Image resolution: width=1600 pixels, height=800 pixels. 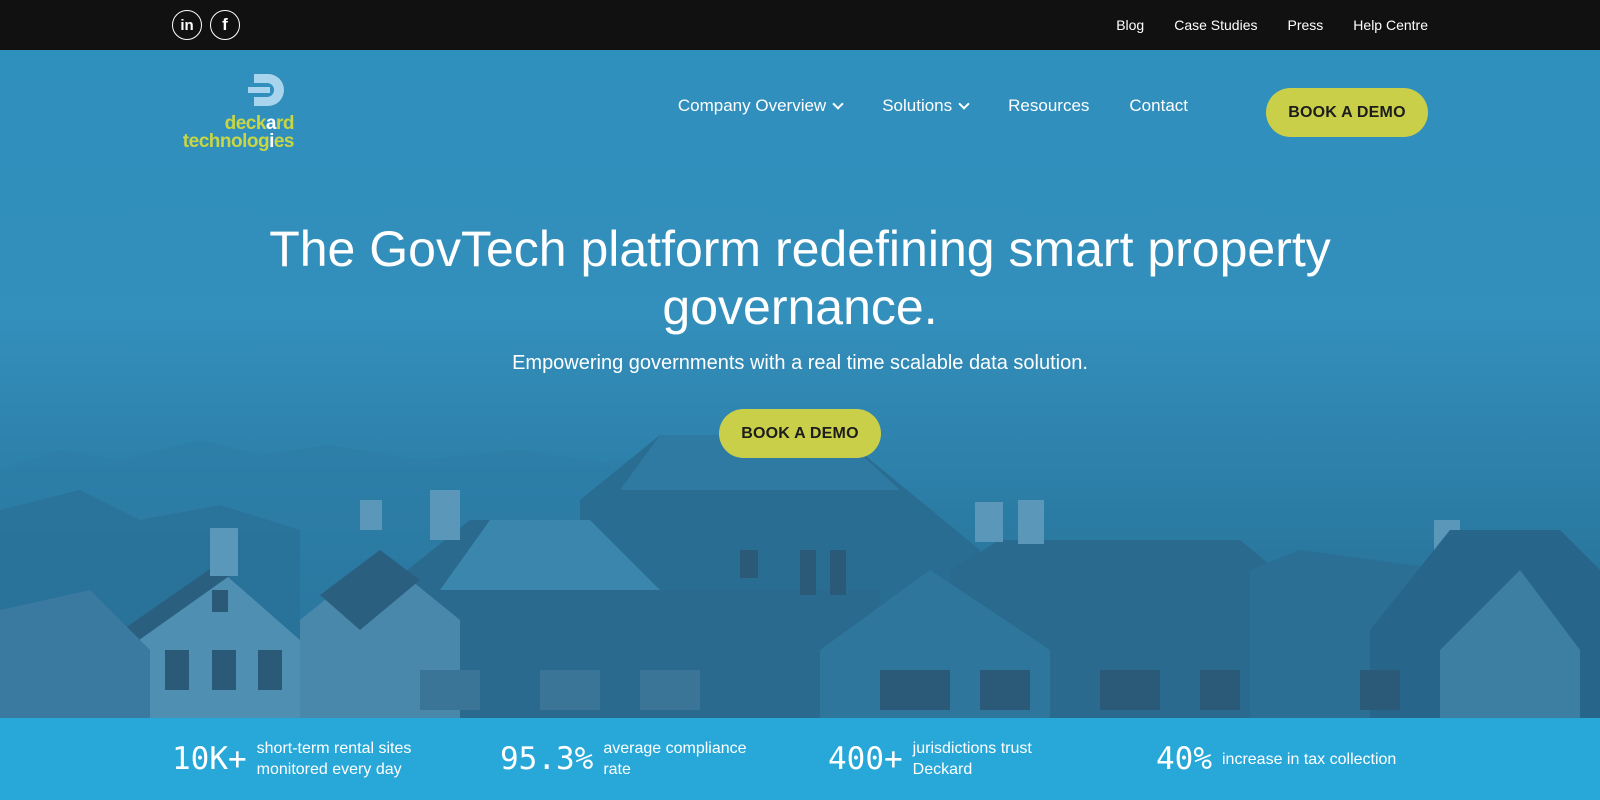 I want to click on stat-description-line1: jurisdictions trust, so click(x=972, y=748).